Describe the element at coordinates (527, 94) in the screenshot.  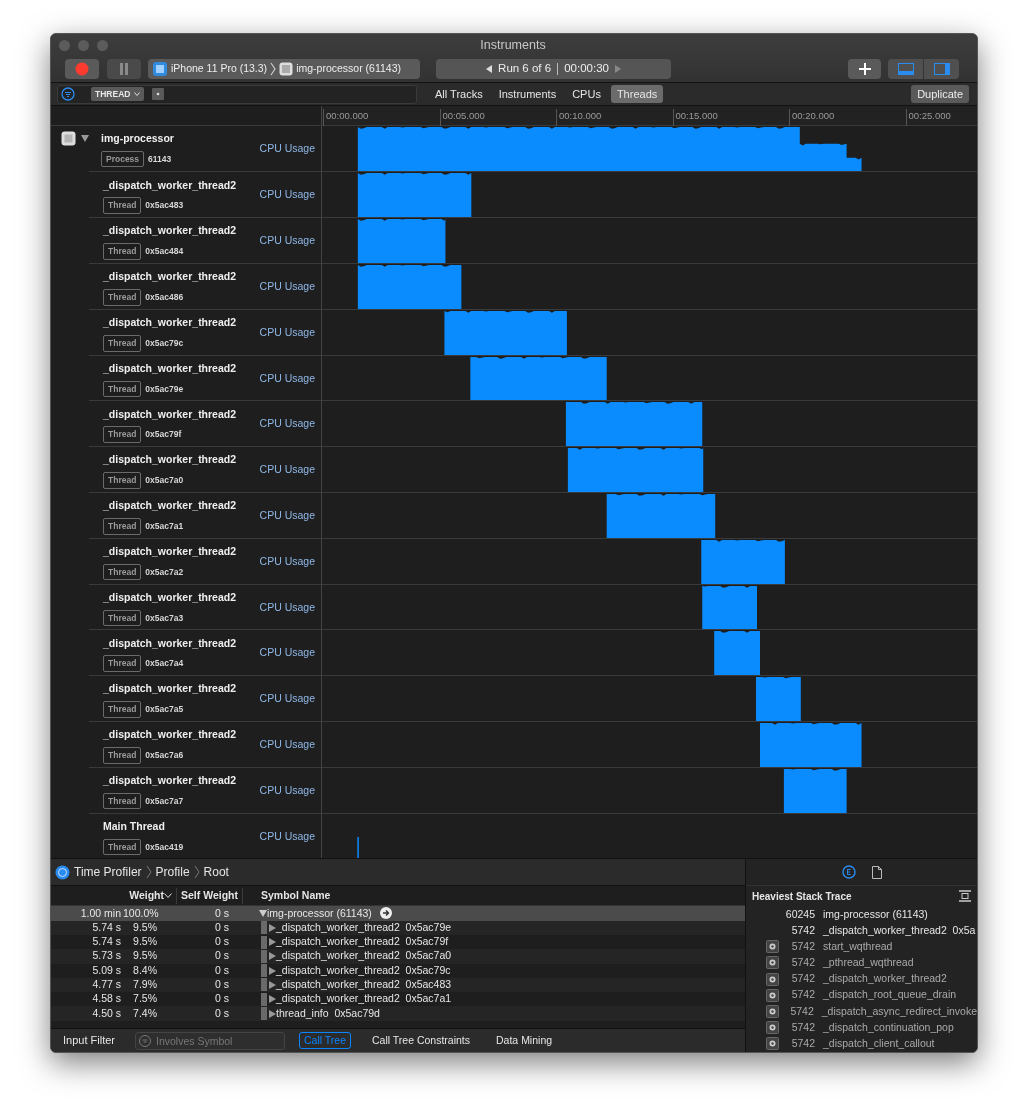
I see `view-tab: Instruments` at that location.